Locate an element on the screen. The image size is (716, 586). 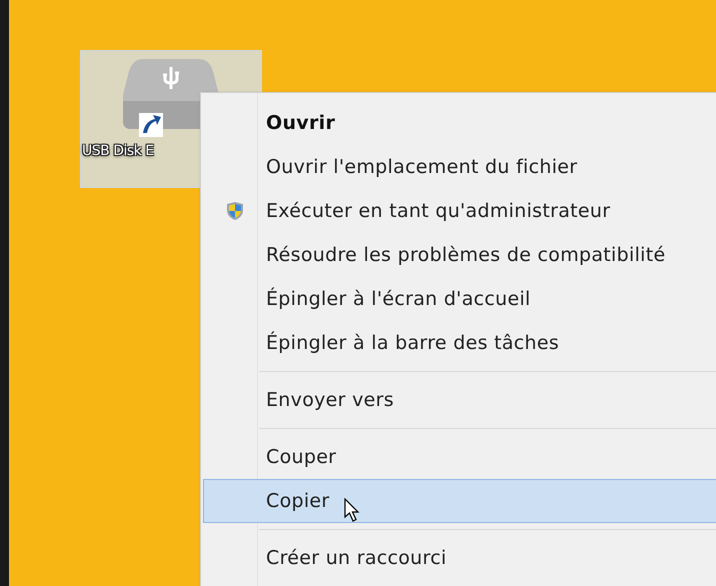
menu-item-label: Copier is located at coordinates (298, 501).